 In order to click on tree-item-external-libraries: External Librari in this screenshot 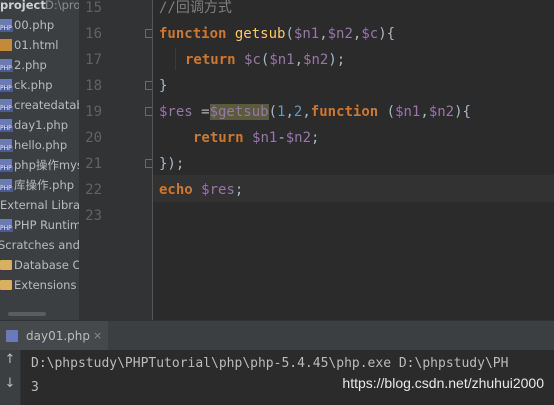, I will do `click(40, 205)`.